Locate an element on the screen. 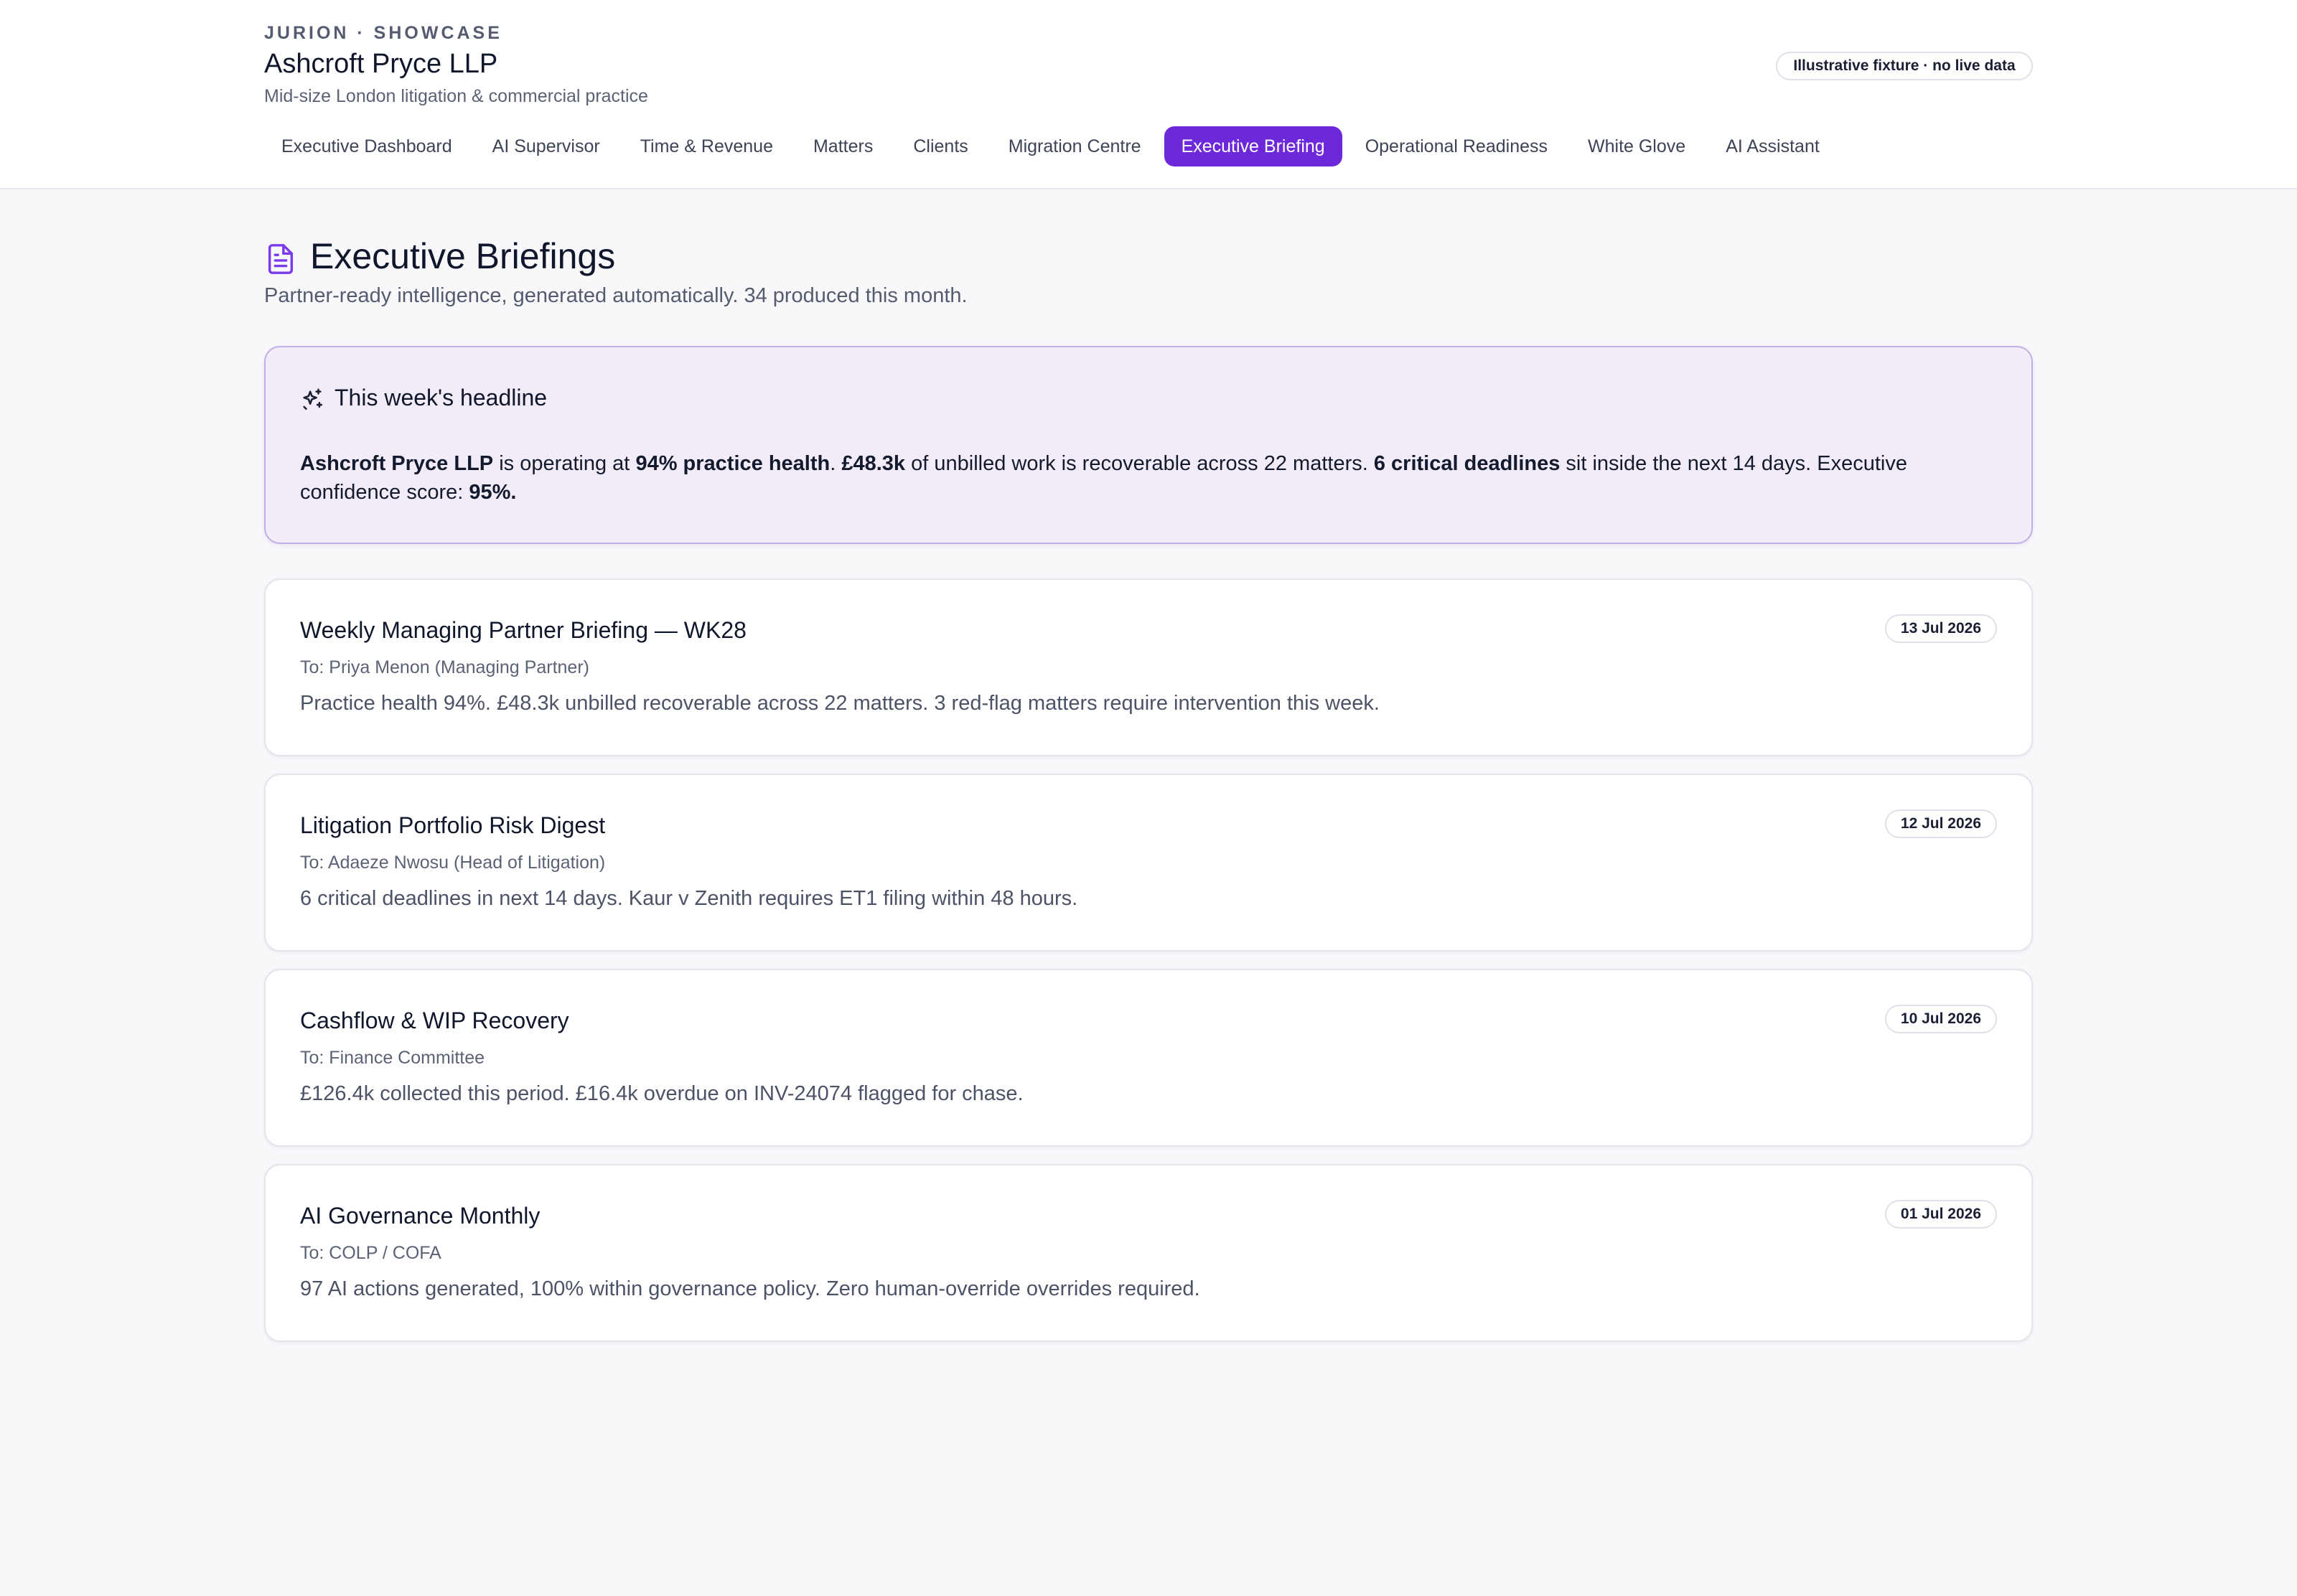 This screenshot has width=2297, height=1596. tab-migration-centre: Migration Centre is located at coordinates (1075, 146).